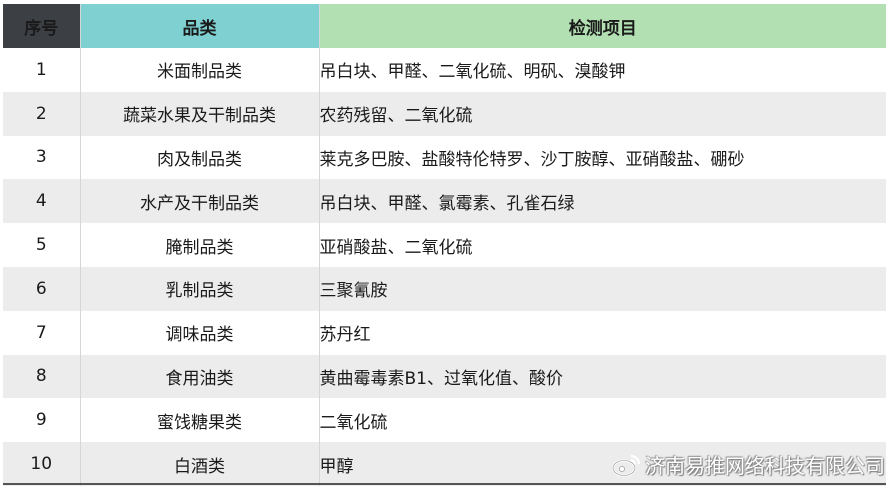  Describe the element at coordinates (396, 247) in the screenshot. I see `row-inspection-items: 亚硝酸盐、二氧化硫` at that location.